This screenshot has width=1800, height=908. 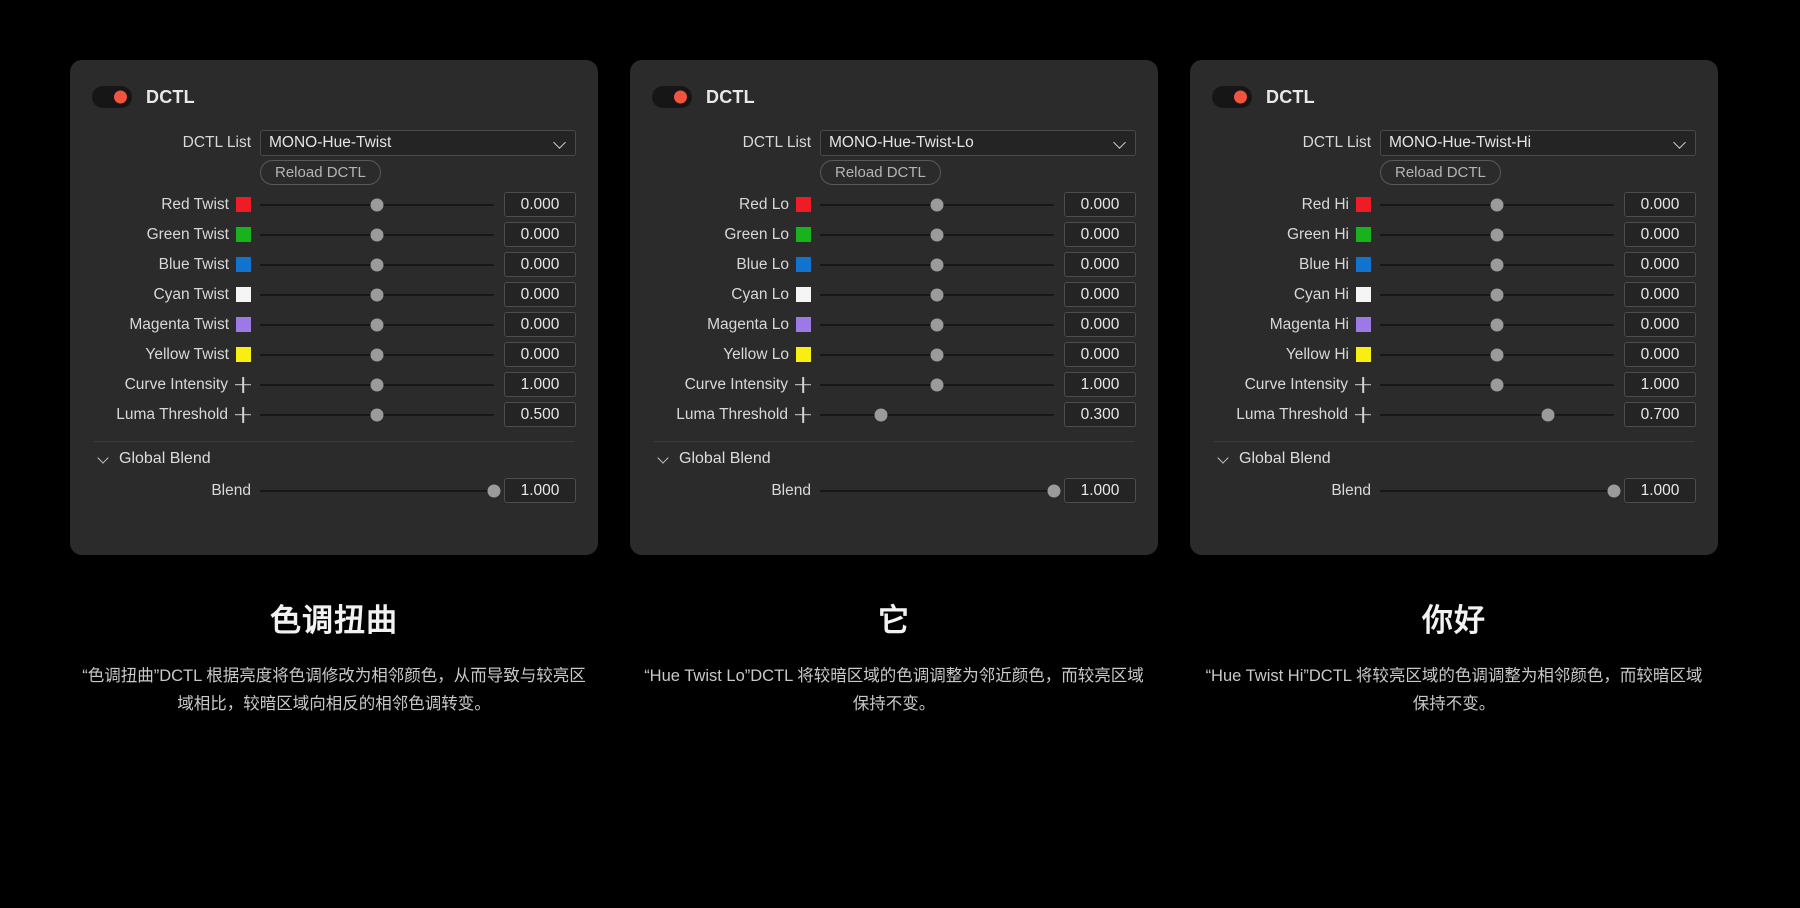 I want to click on parameter-value-field: 0.500, so click(x=540, y=414).